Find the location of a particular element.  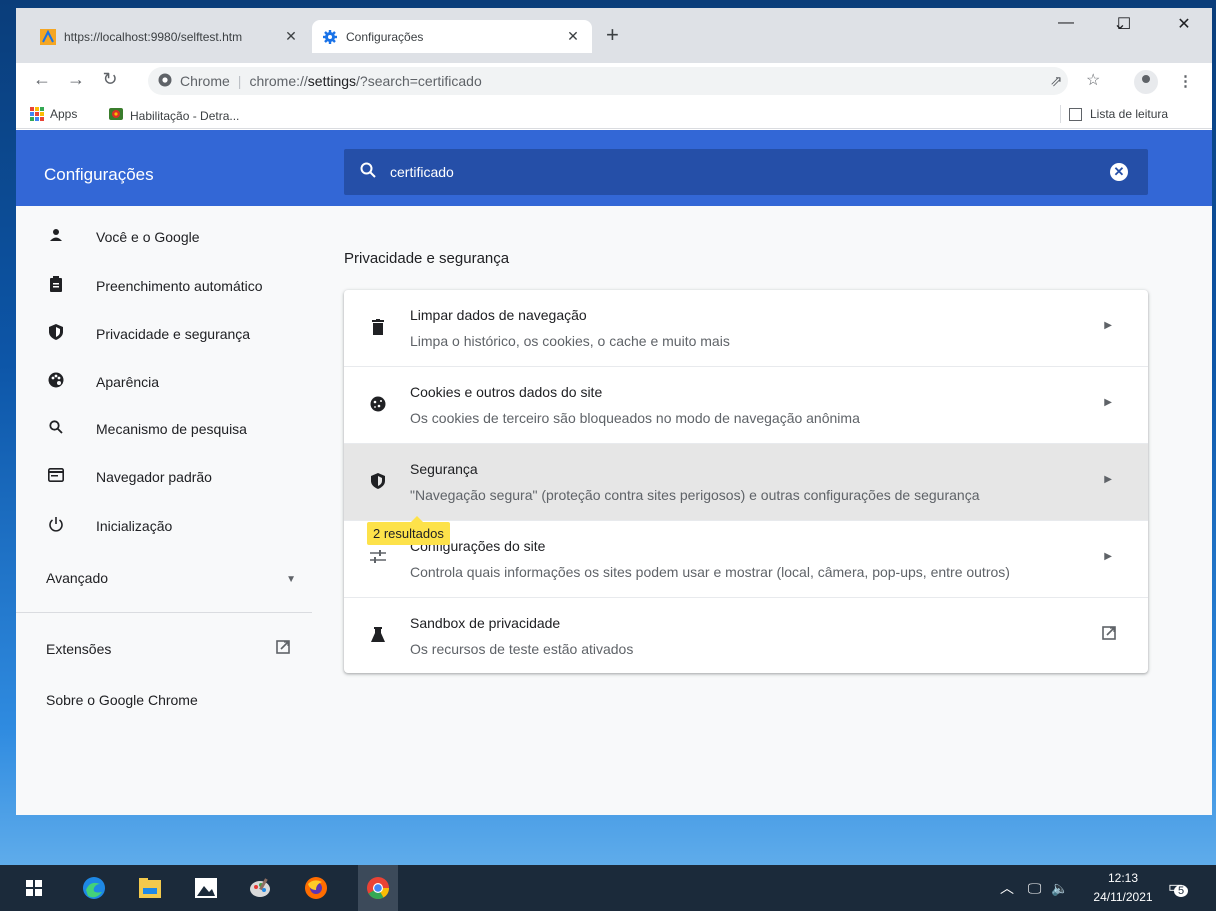

sidebar-item-label: Inicialização is located at coordinates (134, 525).